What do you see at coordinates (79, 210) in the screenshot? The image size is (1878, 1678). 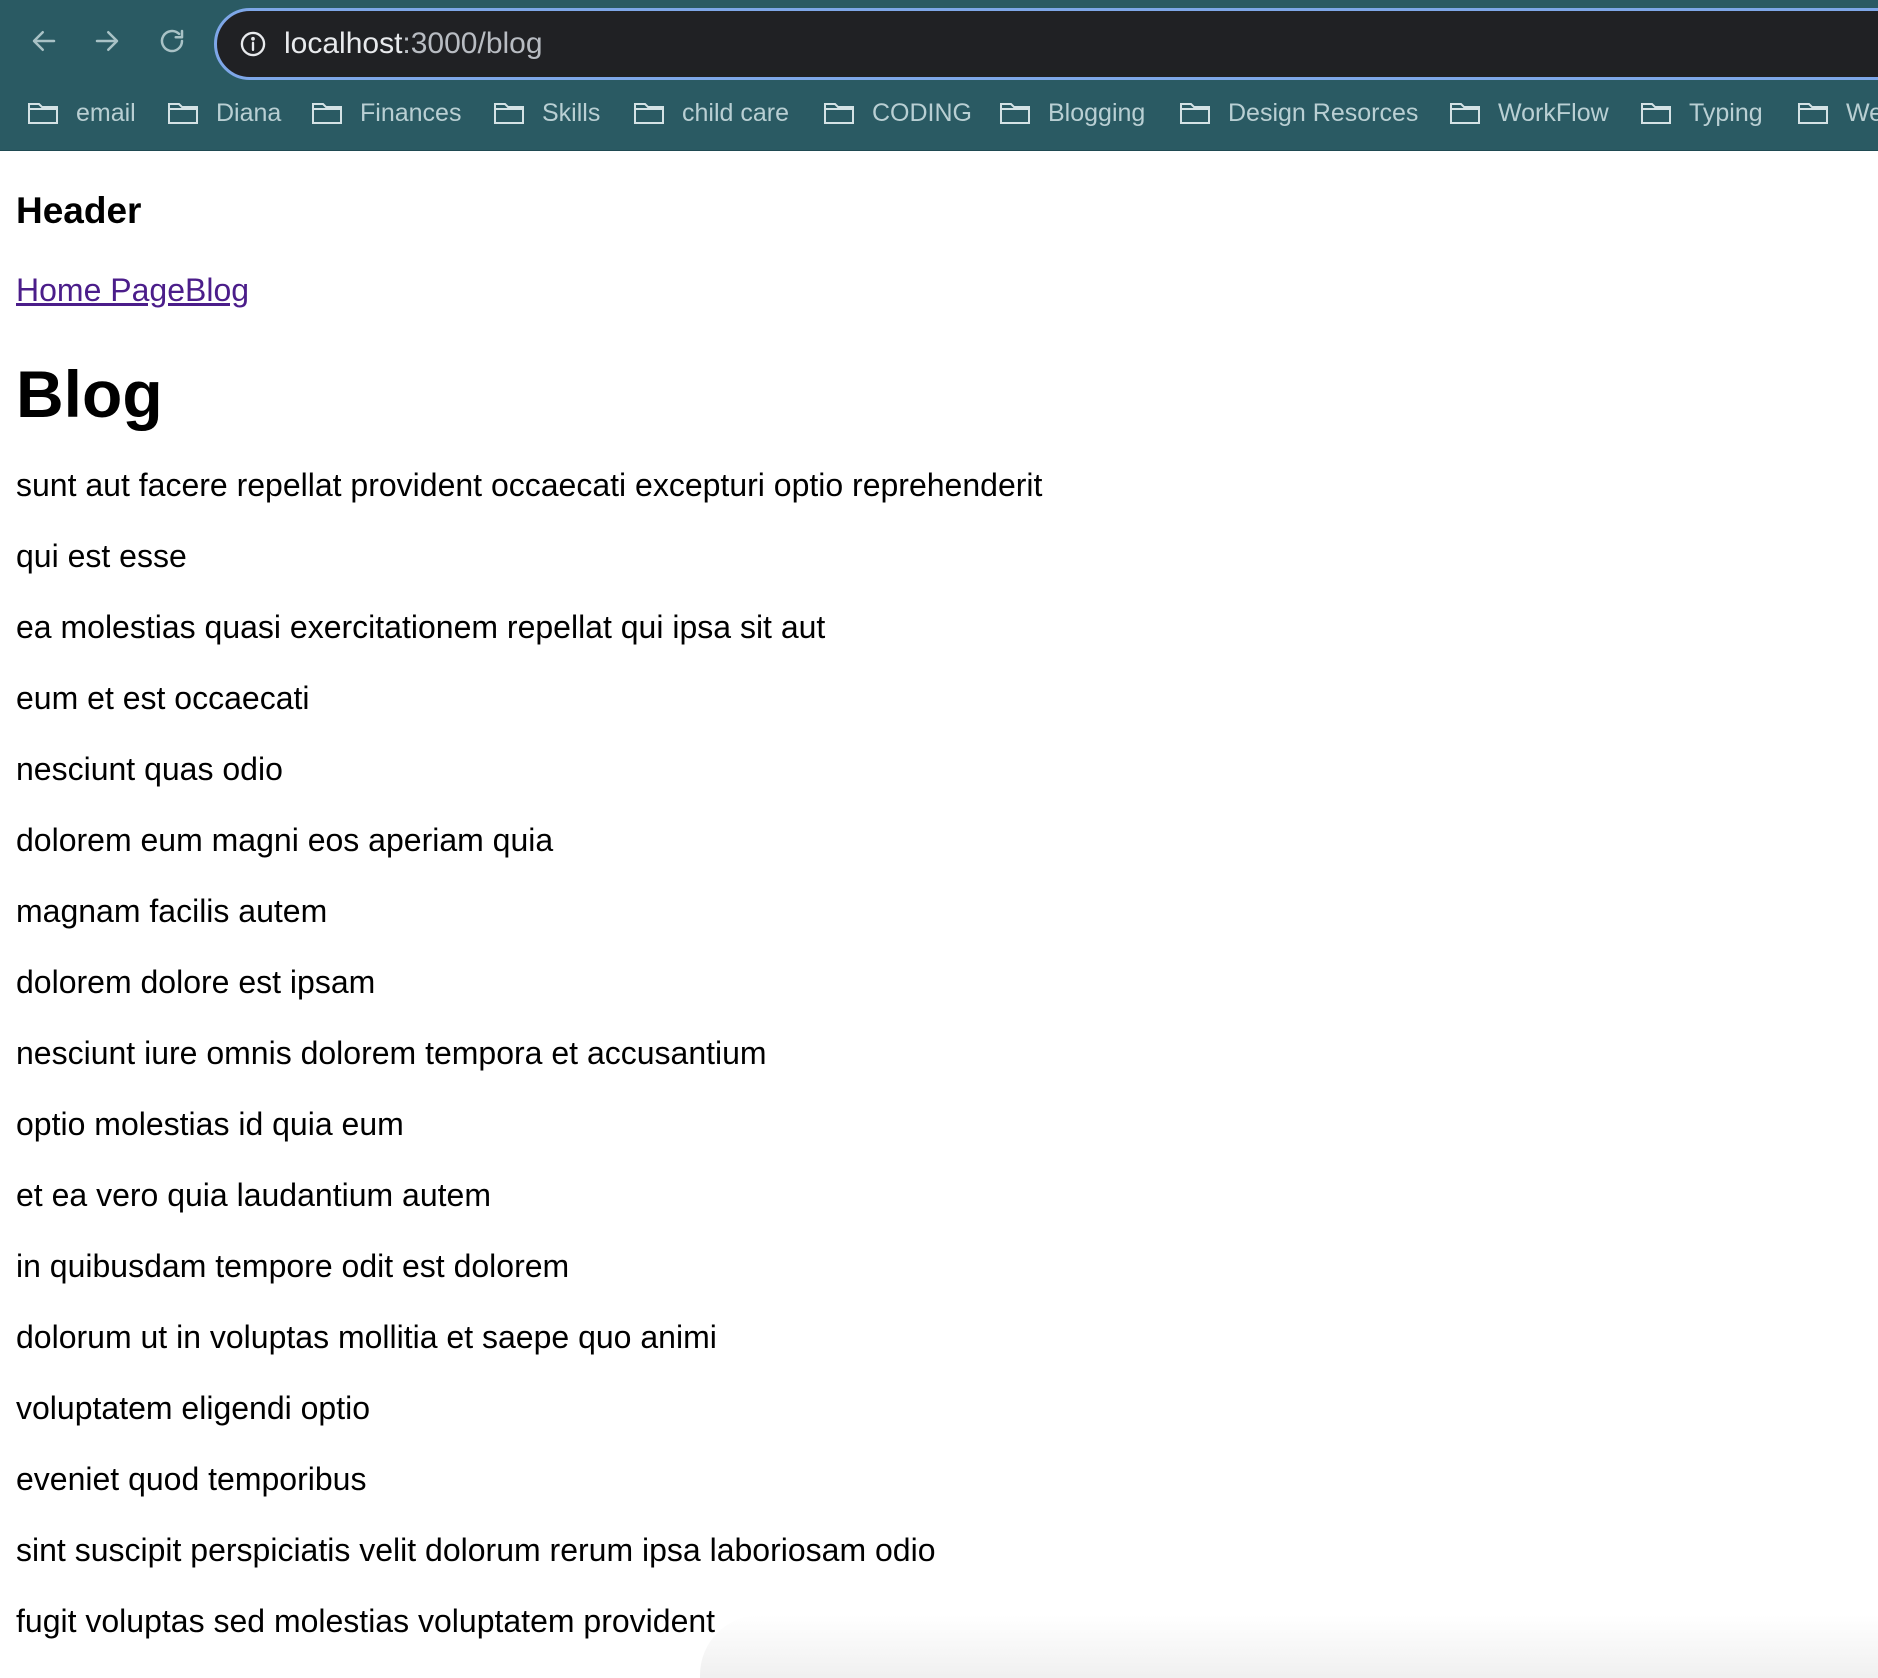 I see `site-header: Header` at bounding box center [79, 210].